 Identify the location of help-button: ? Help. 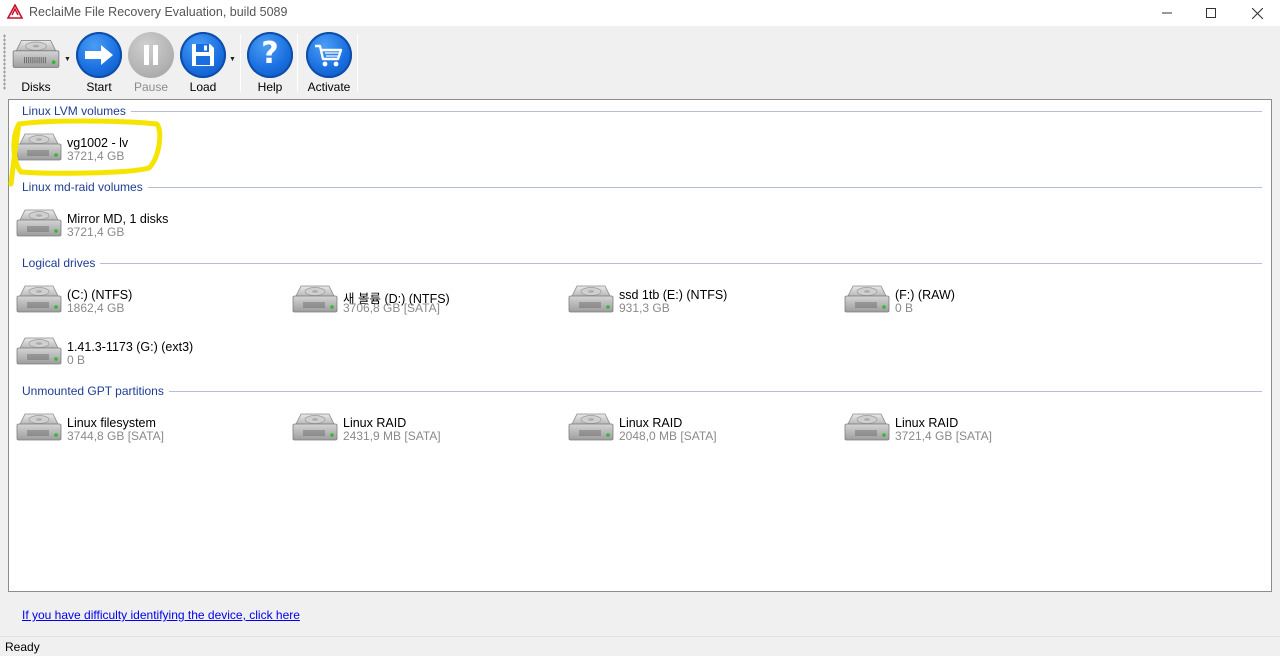
(270, 63).